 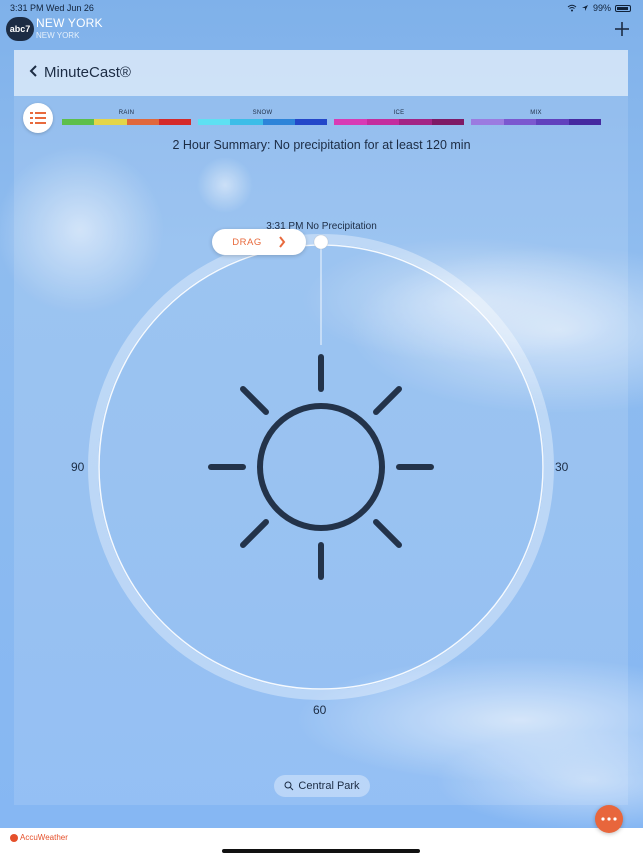 I want to click on accuweather-sun-icon, so click(x=14, y=837).